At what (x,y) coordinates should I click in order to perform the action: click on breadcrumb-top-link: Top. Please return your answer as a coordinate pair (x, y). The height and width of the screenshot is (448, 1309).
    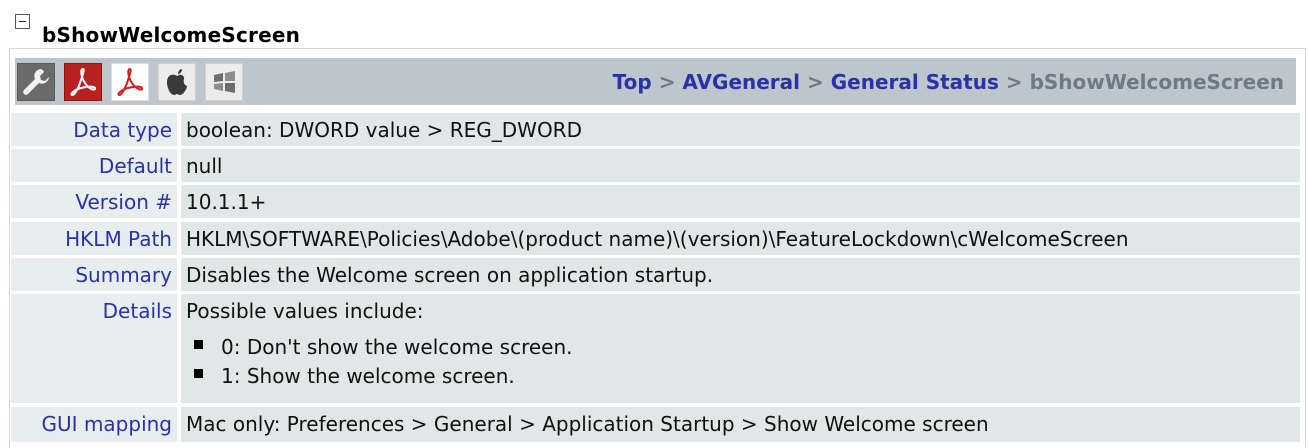
    Looking at the image, I should click on (632, 82).